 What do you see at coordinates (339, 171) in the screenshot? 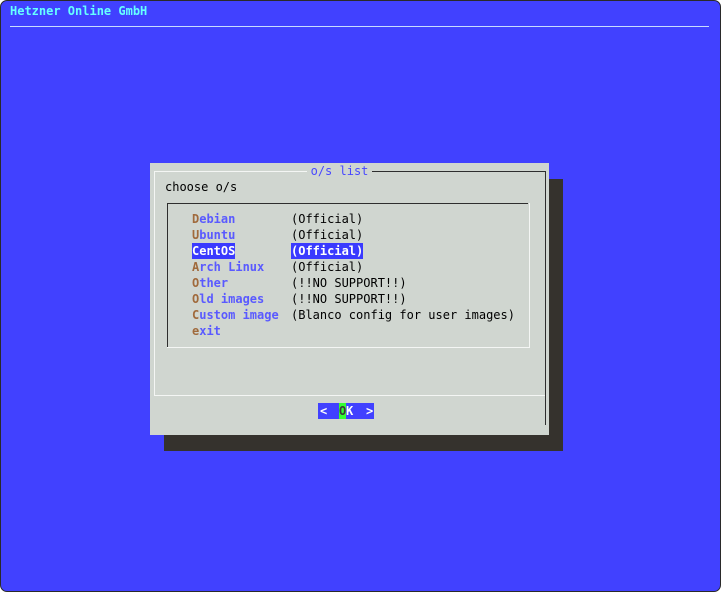
I see `dialog-title: o/s list` at bounding box center [339, 171].